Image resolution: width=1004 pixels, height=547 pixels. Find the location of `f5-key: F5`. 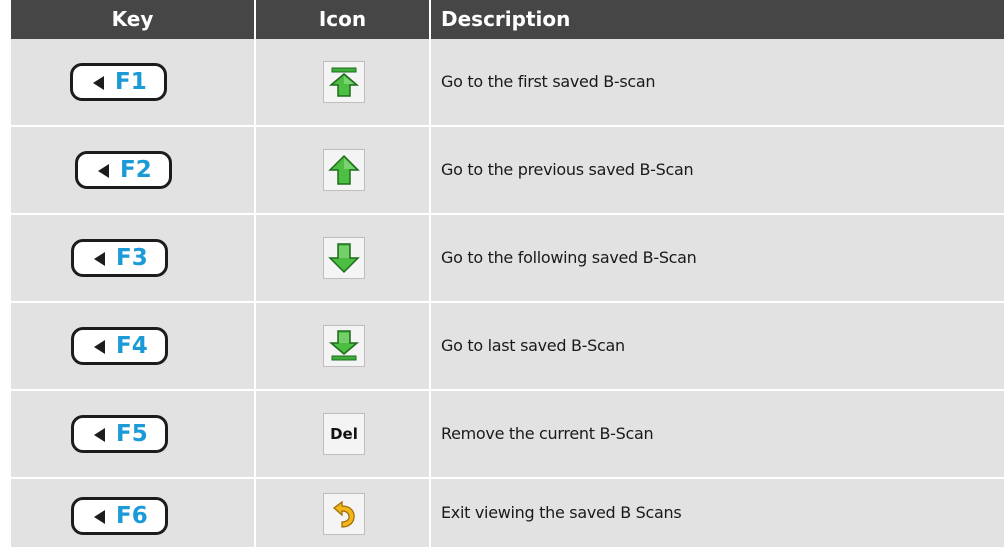

f5-key: F5 is located at coordinates (119, 434).